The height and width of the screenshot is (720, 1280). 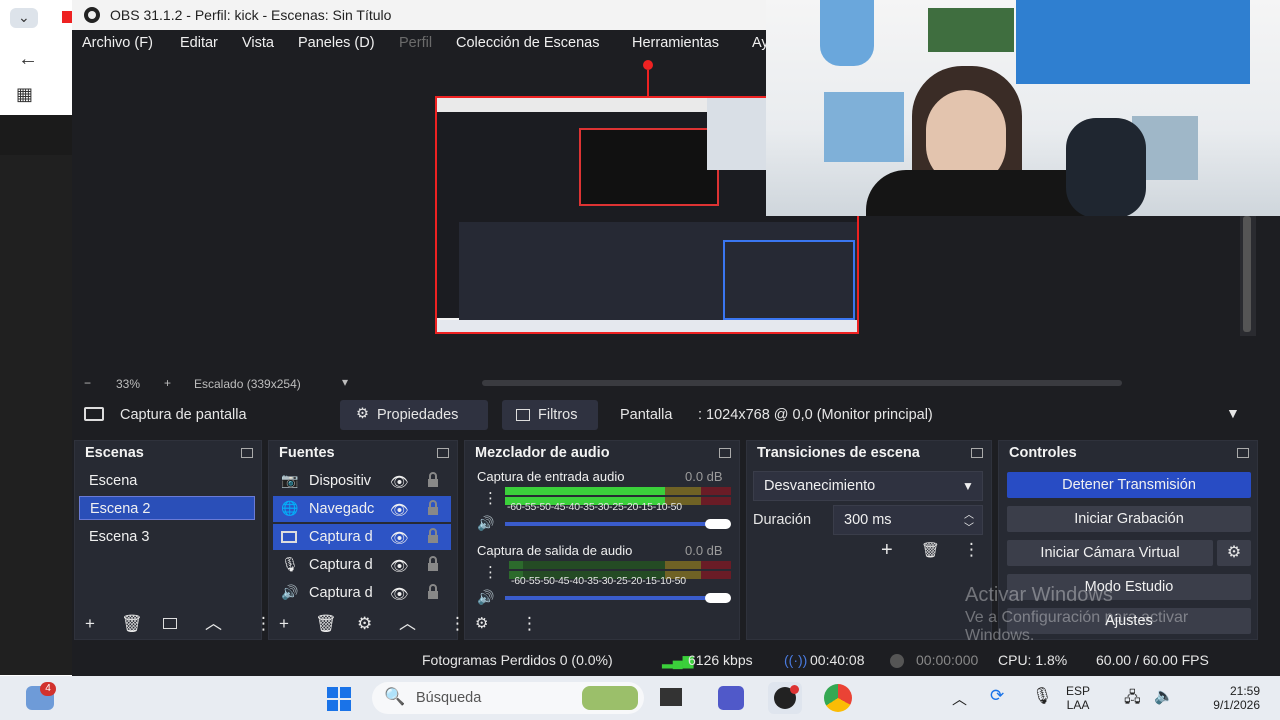 I want to click on duration-stepper: 300 ms ︿ ﹀, so click(x=908, y=520).